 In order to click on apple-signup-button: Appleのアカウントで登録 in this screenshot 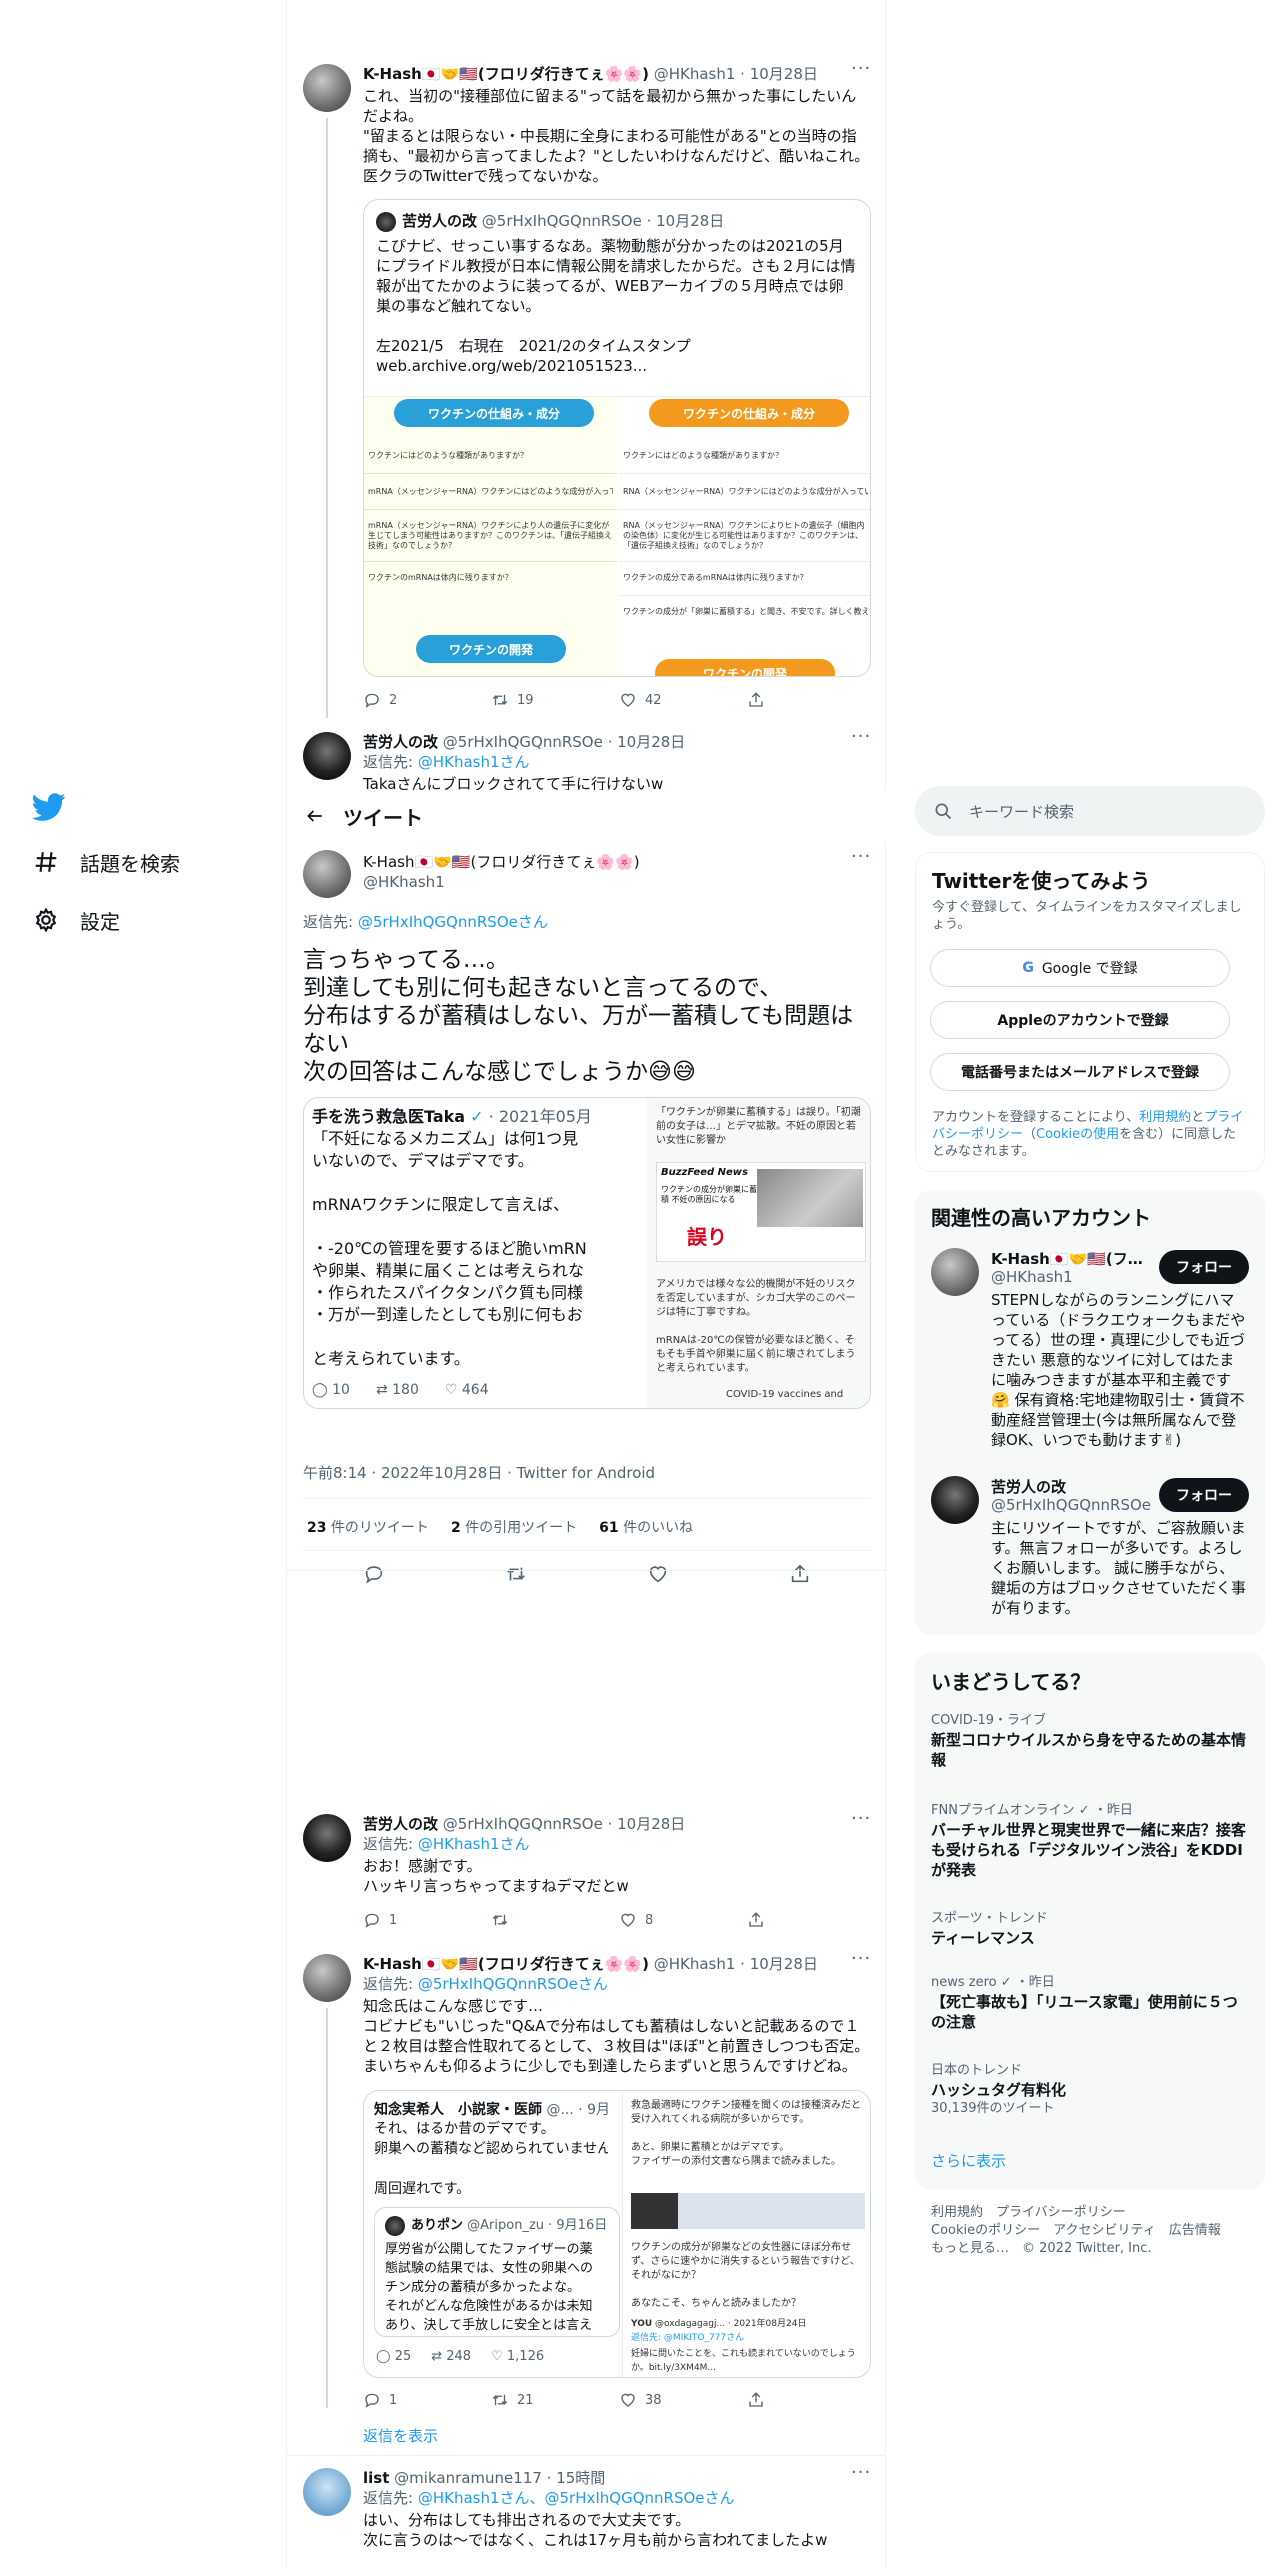, I will do `click(1080, 1020)`.